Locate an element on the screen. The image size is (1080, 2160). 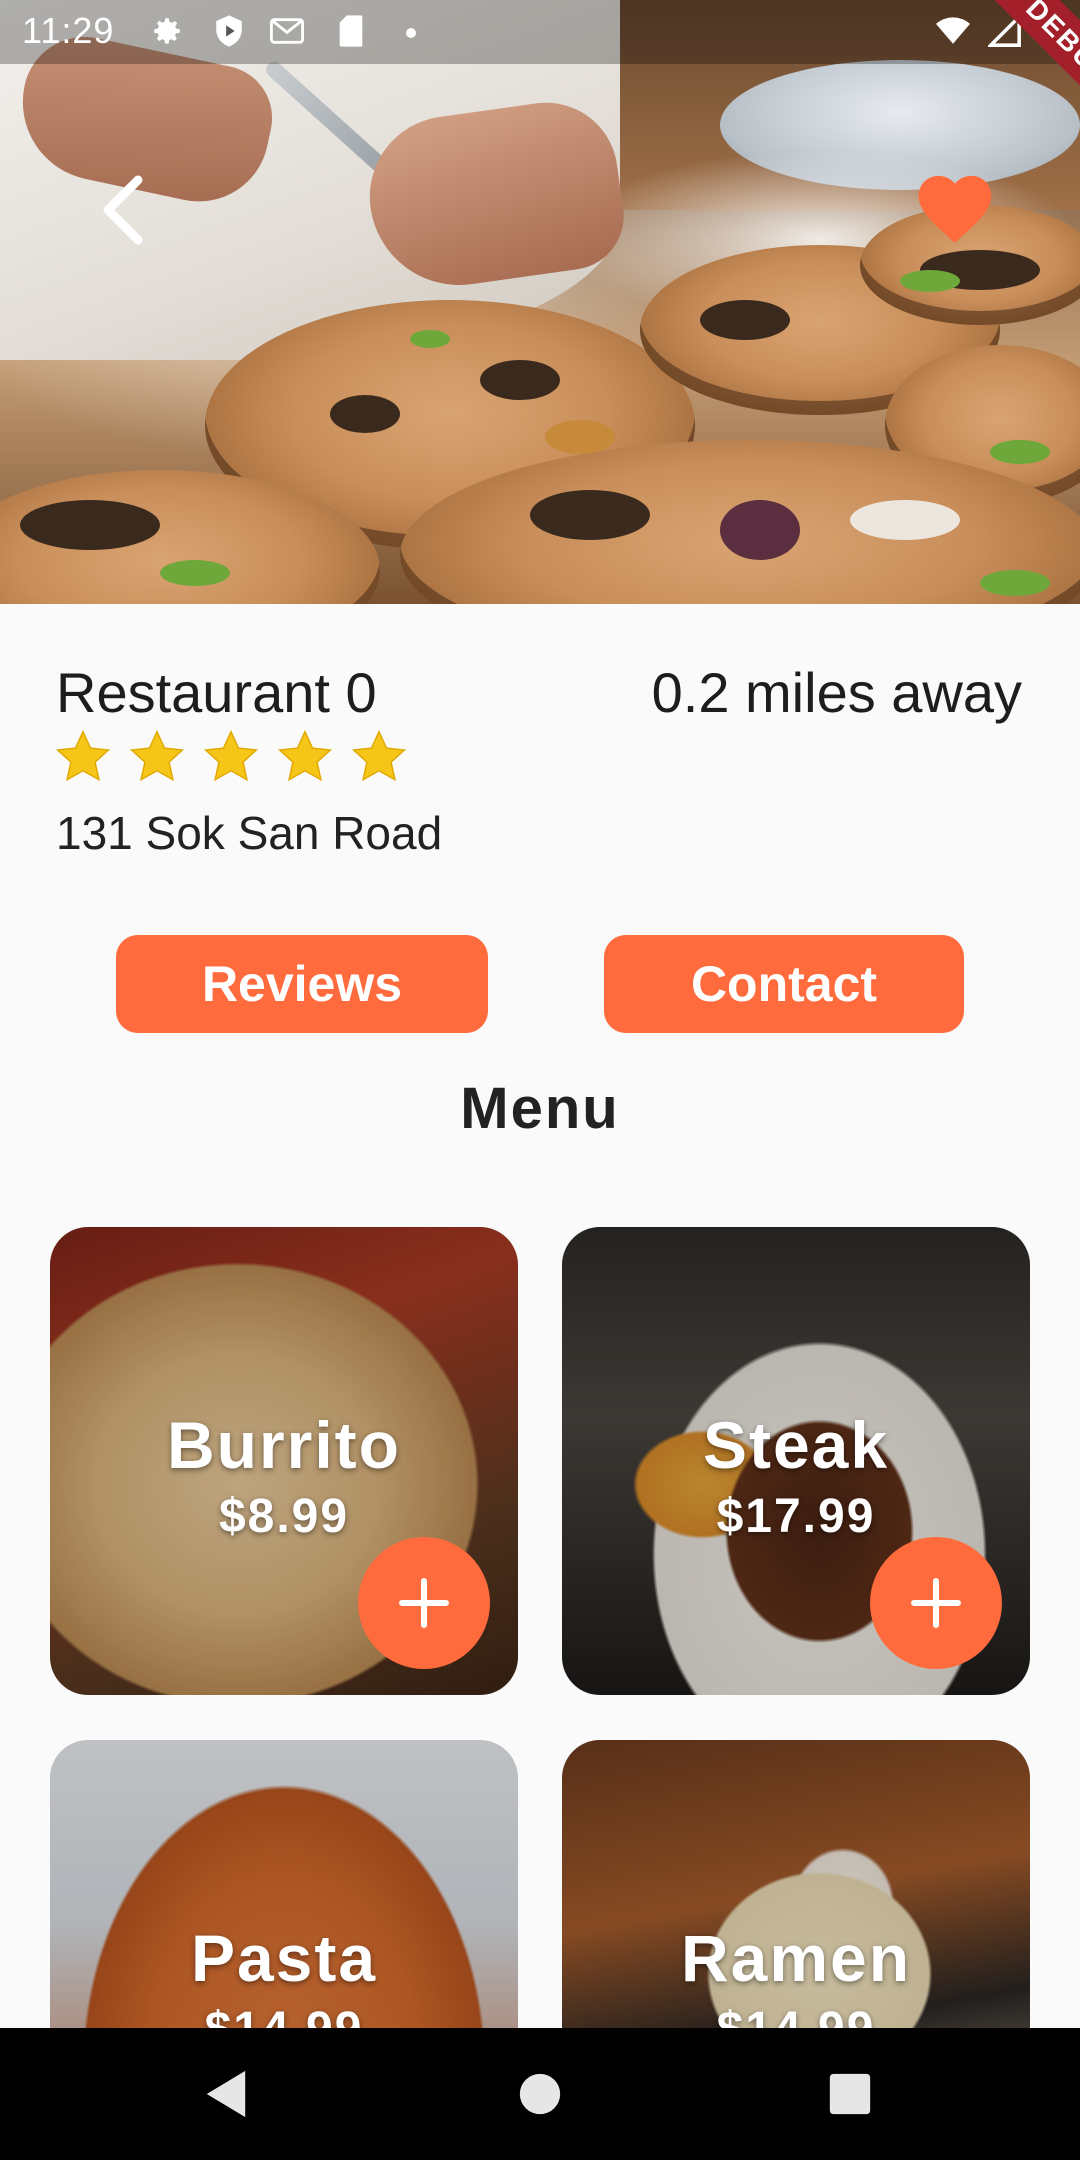
system-nav-bar is located at coordinates (540, 2094).